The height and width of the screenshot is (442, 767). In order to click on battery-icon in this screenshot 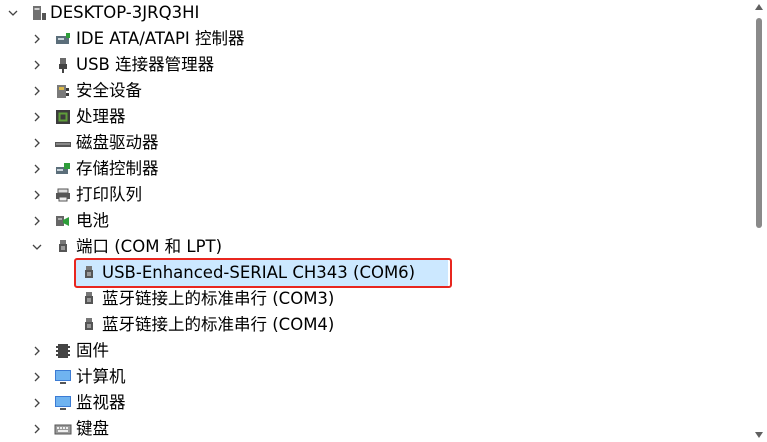, I will do `click(63, 221)`.